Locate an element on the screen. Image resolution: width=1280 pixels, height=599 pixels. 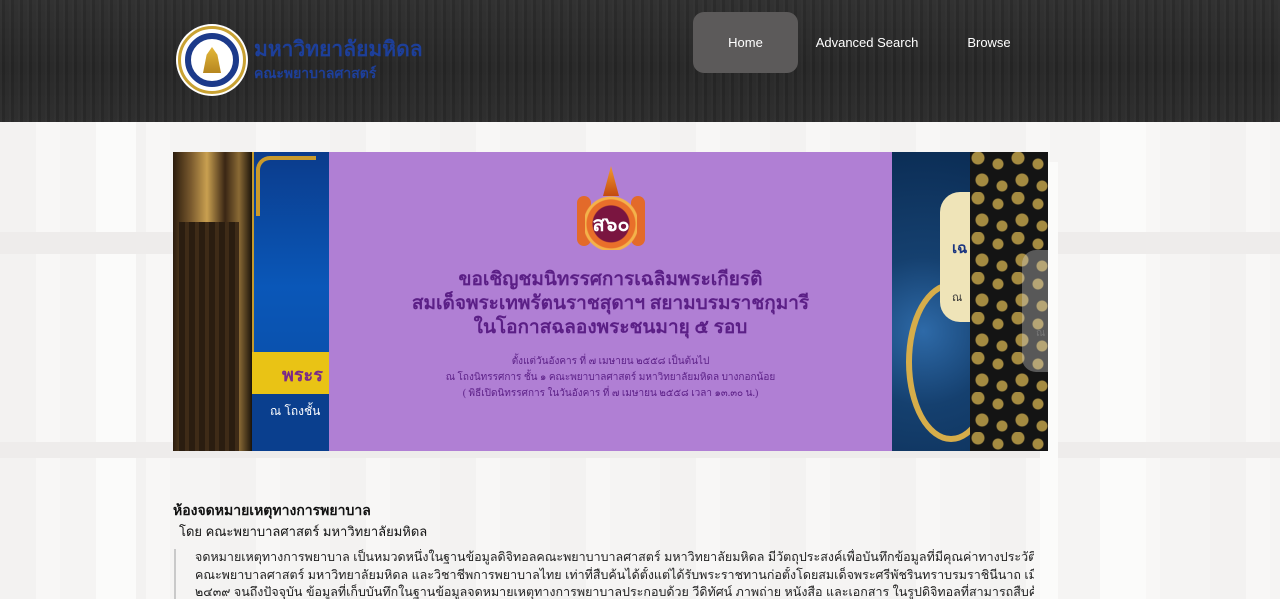
ornament-icon is located at coordinates (286, 186).